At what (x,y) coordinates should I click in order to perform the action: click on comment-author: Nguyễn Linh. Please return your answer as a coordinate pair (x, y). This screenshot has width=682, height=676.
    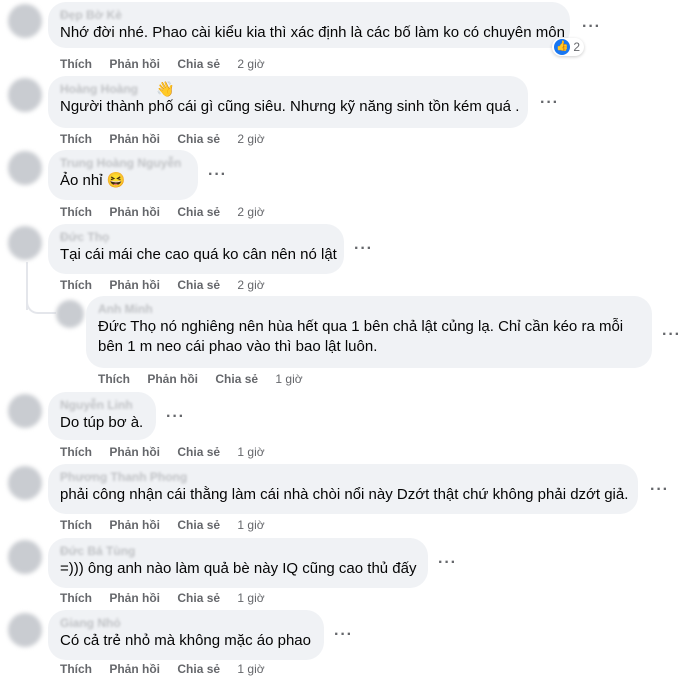
    Looking at the image, I should click on (102, 405).